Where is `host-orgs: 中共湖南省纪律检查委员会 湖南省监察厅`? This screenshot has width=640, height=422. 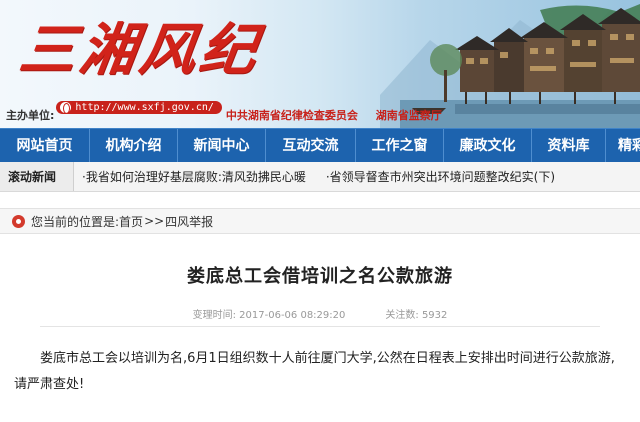
host-orgs: 中共湖南省纪律检查委员会 湖南省监察厅 is located at coordinates (334, 115).